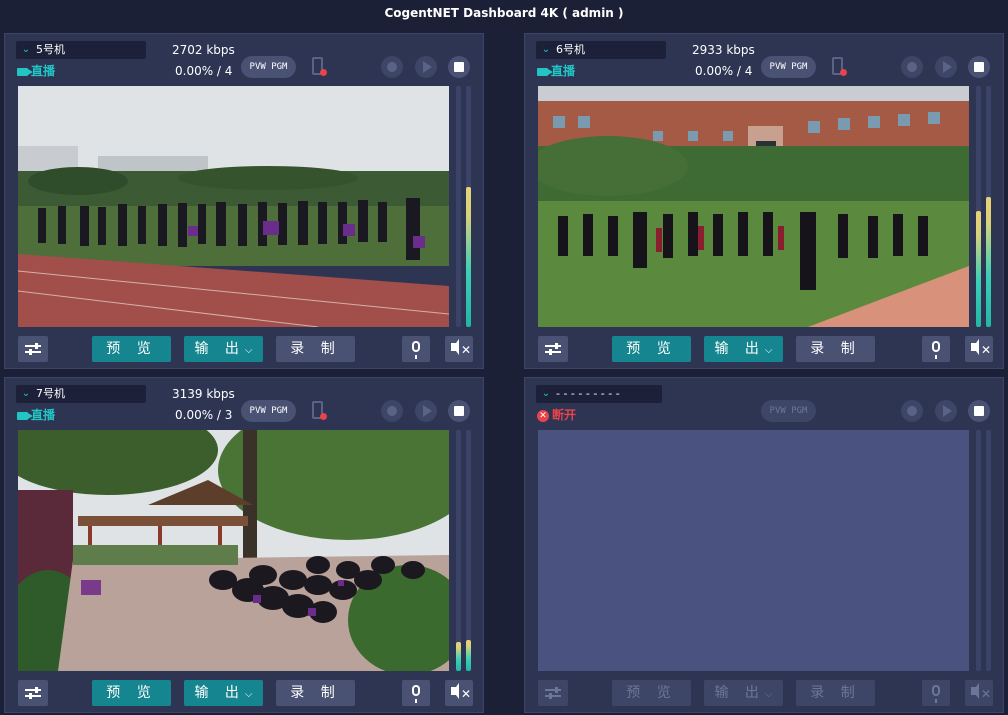  I want to click on camera-name: 5号机, so click(50, 49).